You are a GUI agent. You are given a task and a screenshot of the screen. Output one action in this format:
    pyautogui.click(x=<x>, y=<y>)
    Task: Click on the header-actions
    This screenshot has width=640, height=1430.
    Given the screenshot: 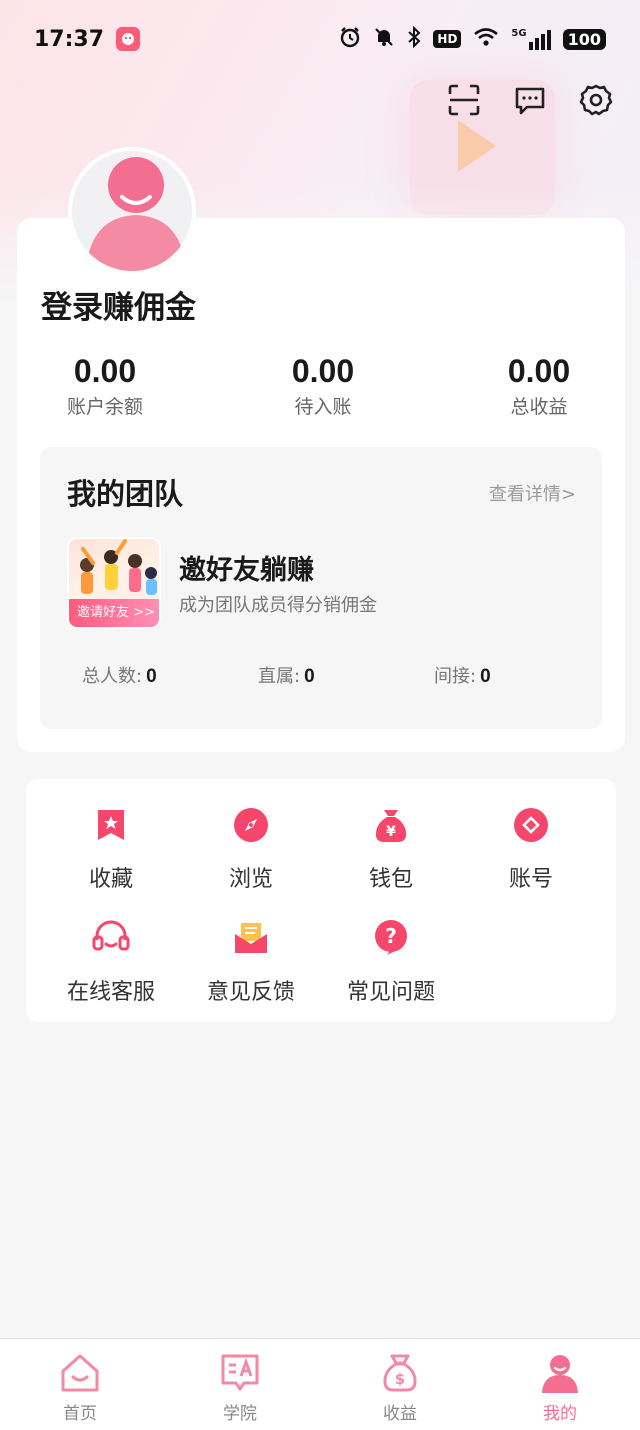 What is the action you would take?
    pyautogui.click(x=530, y=100)
    